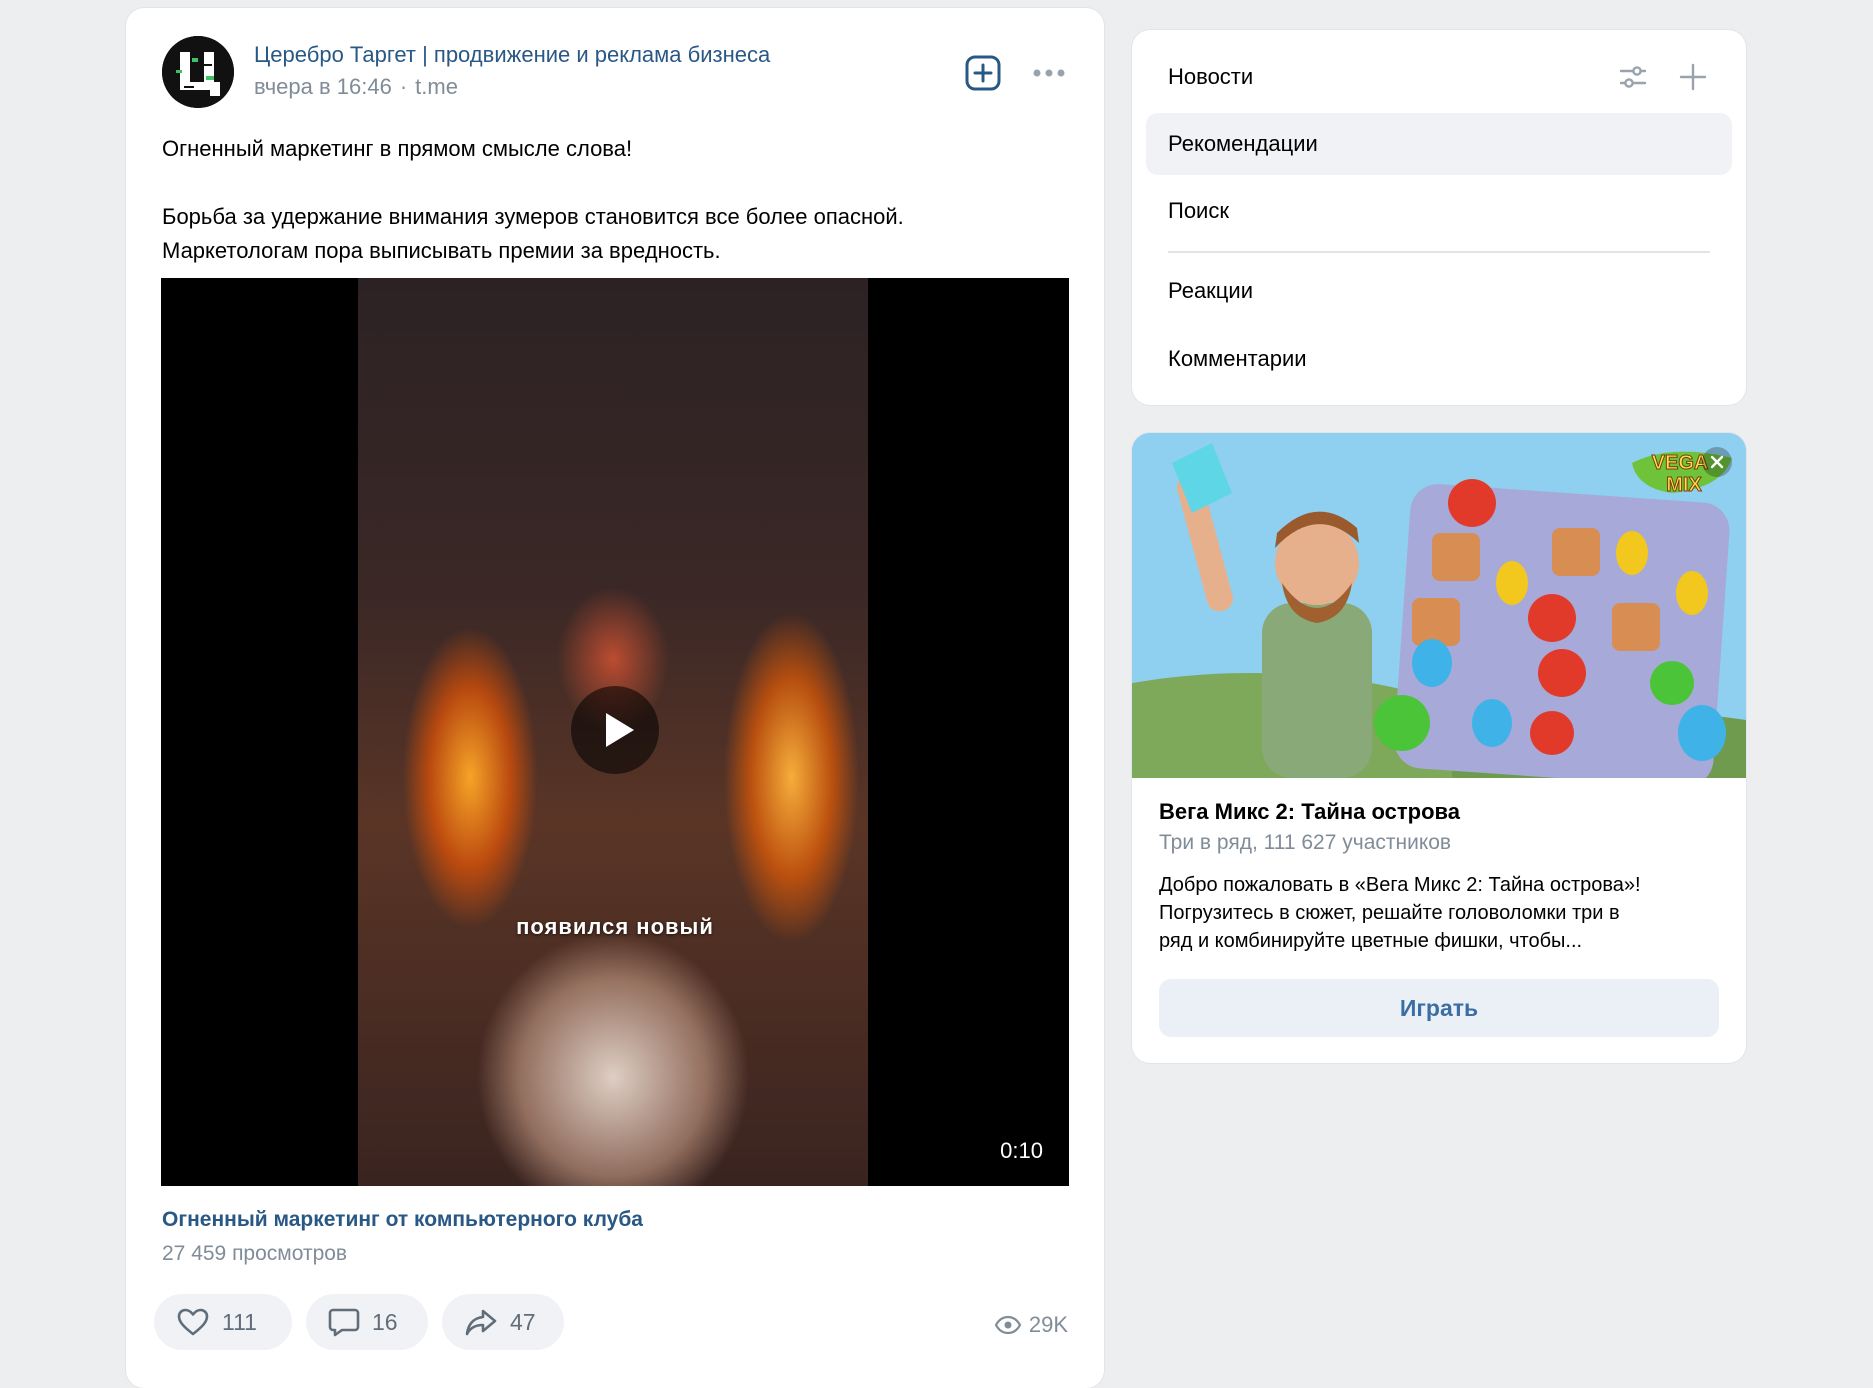  I want to click on plus-icon, so click(1693, 77).